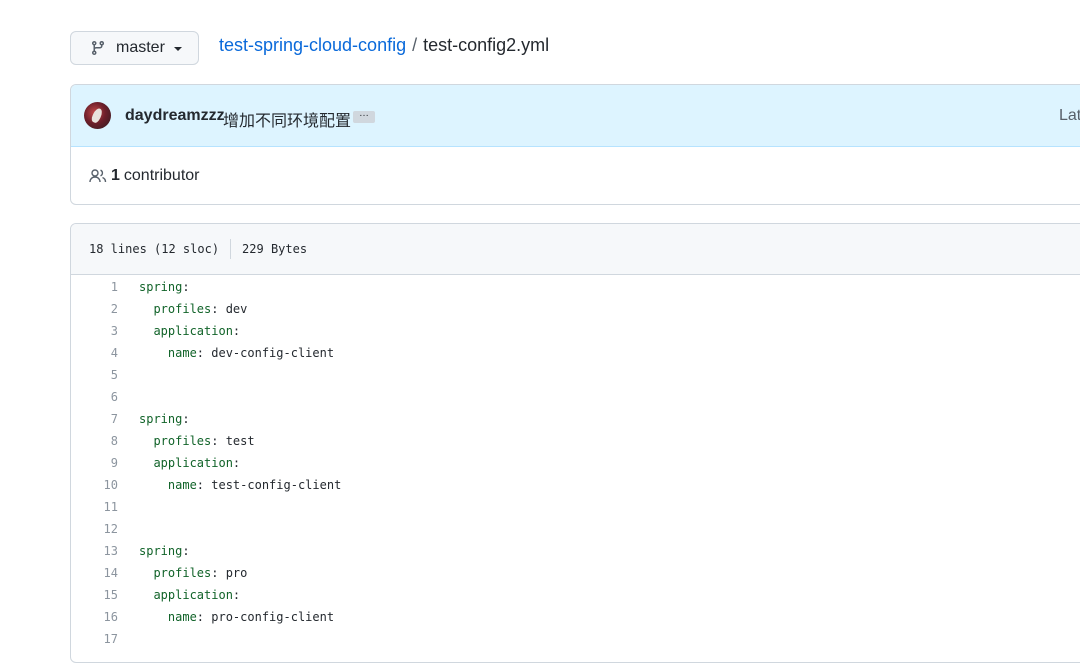  I want to click on people-icon, so click(98, 176).